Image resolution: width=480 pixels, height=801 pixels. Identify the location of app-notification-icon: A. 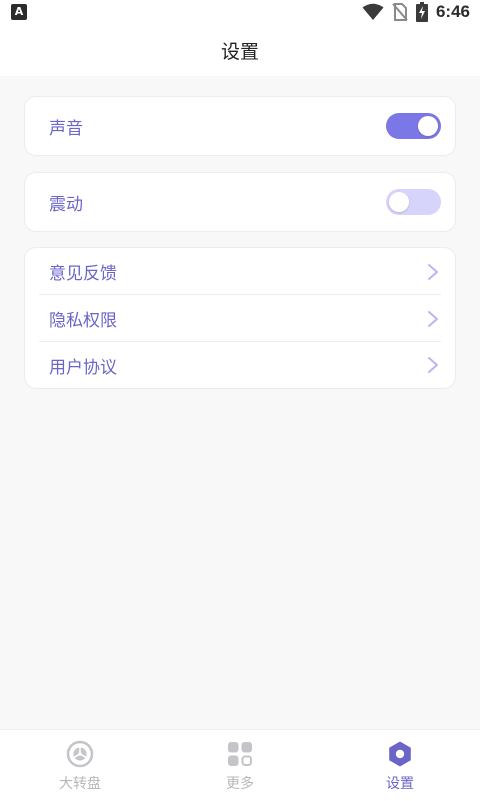
(19, 12).